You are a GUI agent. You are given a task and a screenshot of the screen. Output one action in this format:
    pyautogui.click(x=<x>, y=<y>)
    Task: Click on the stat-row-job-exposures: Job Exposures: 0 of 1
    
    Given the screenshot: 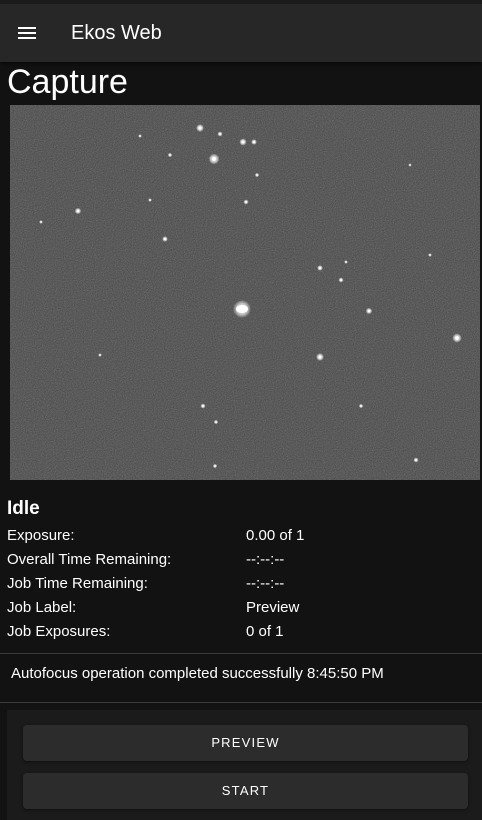 What is the action you would take?
    pyautogui.click(x=242, y=634)
    